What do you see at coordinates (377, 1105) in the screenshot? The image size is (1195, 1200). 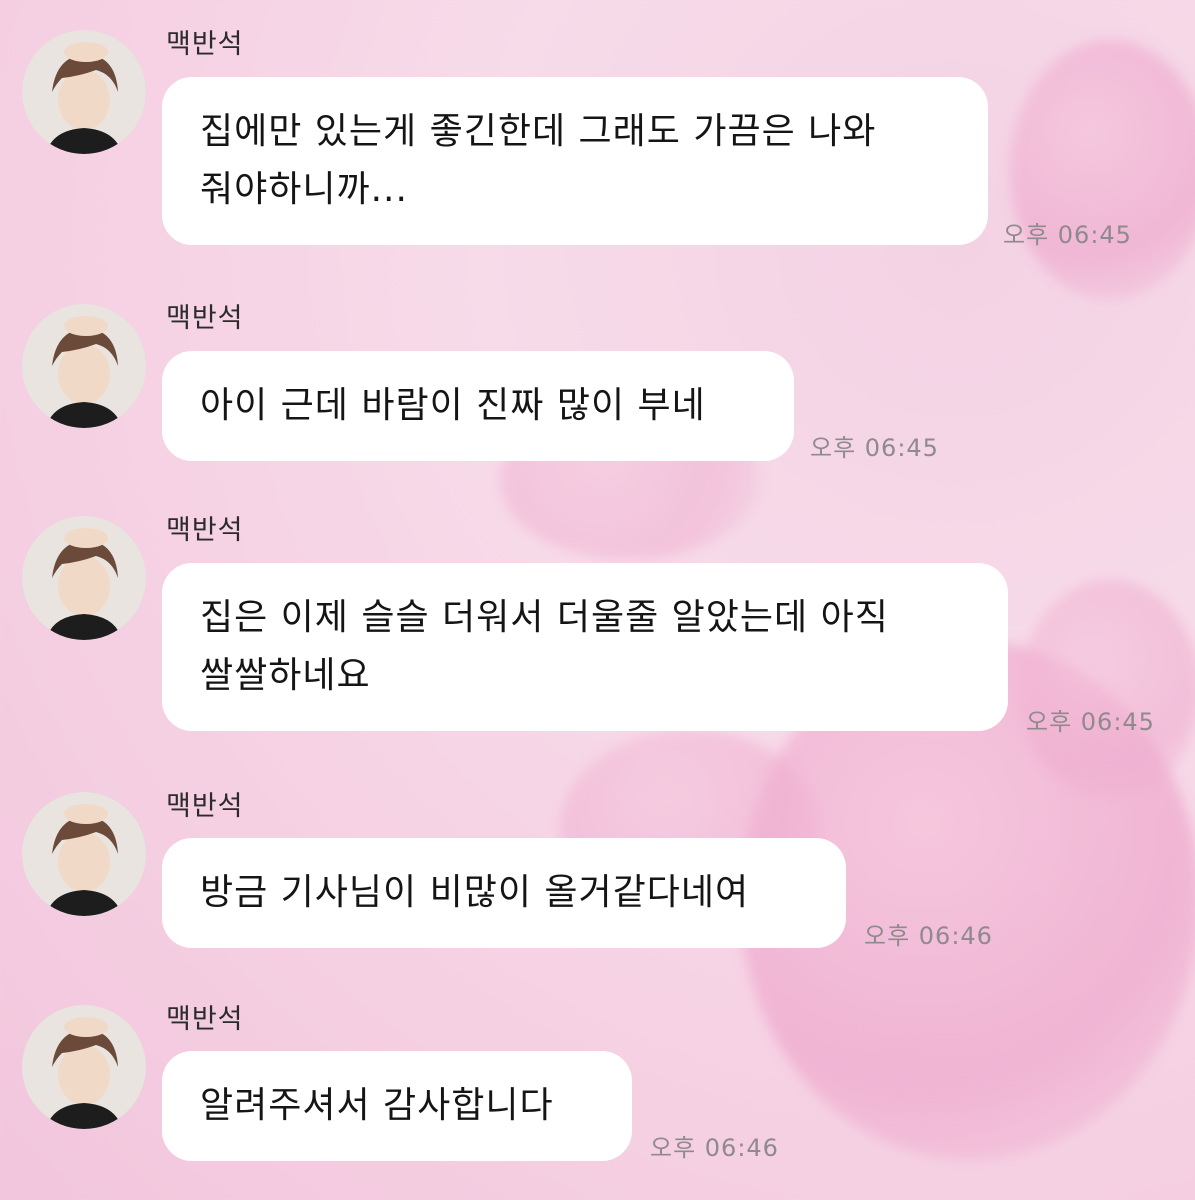 I see `message-line: 알려주셔서 감사합니다` at bounding box center [377, 1105].